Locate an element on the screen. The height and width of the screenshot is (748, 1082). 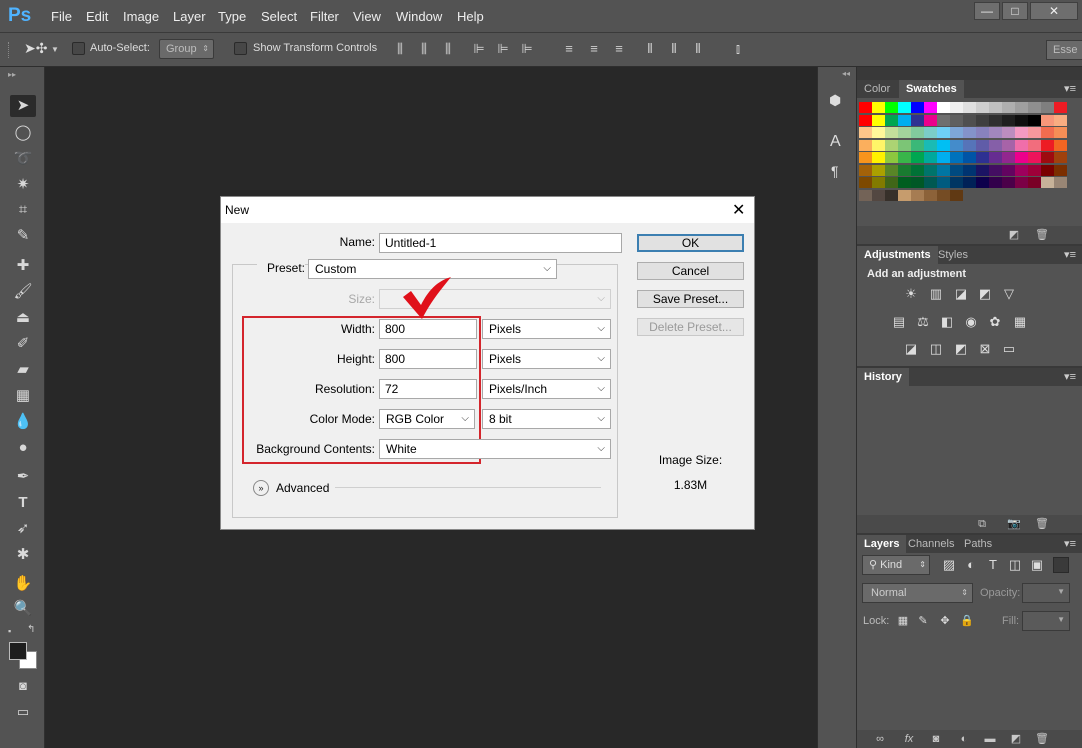
color-lookup-icon: ▦ is located at coordinates (1020, 322).